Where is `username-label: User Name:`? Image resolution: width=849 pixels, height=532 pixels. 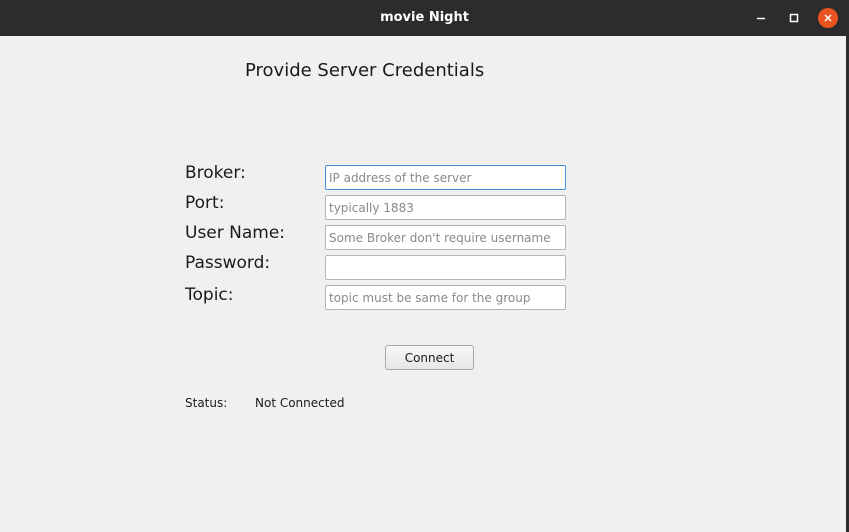 username-label: User Name: is located at coordinates (235, 233).